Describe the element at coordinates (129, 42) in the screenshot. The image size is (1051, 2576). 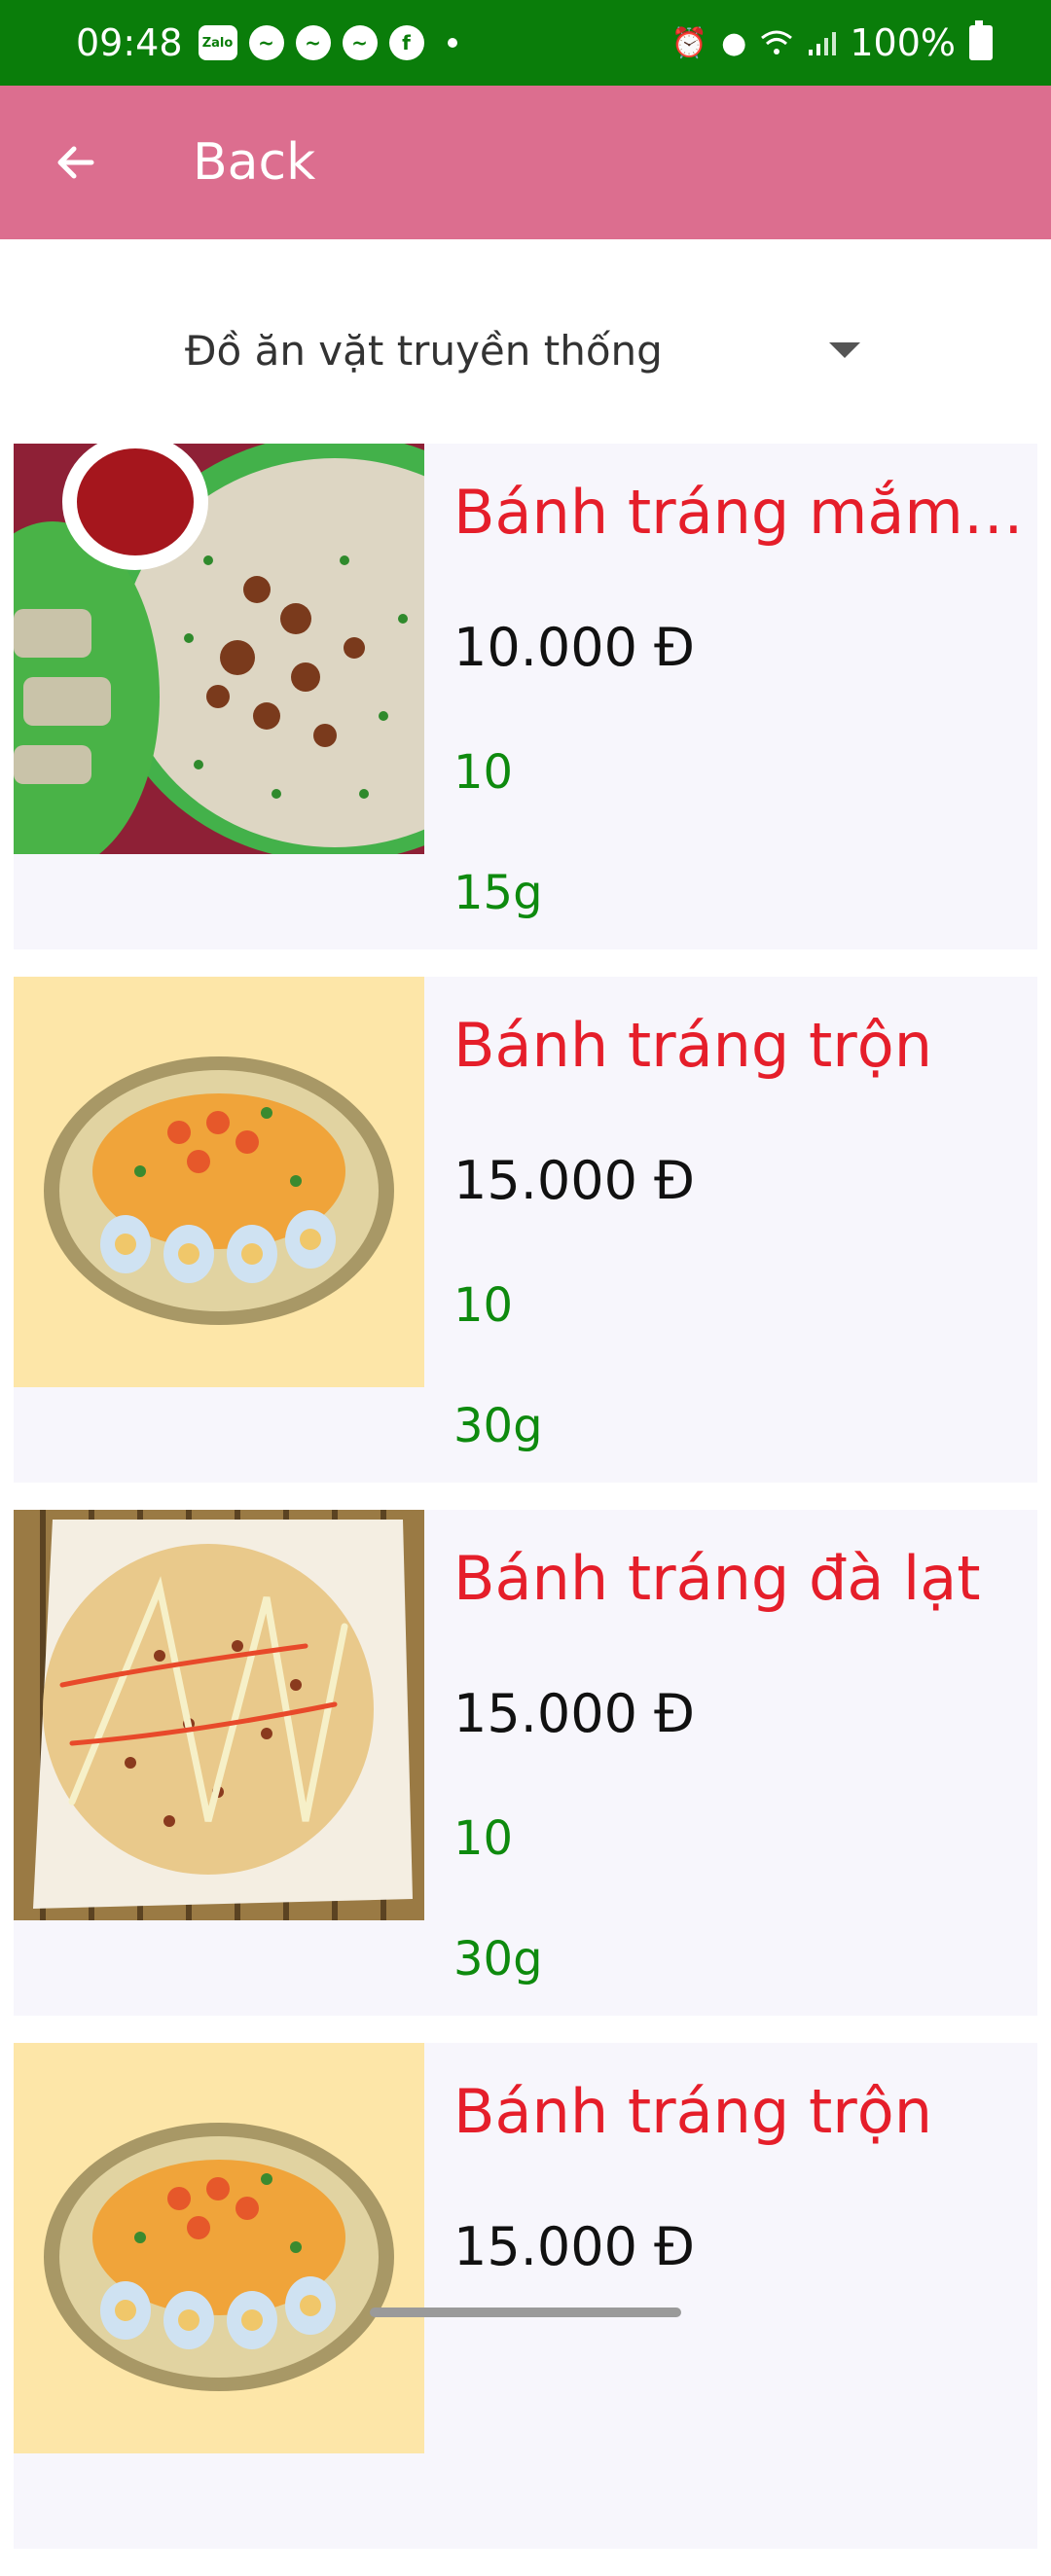
I see `status-time: 09:48` at that location.